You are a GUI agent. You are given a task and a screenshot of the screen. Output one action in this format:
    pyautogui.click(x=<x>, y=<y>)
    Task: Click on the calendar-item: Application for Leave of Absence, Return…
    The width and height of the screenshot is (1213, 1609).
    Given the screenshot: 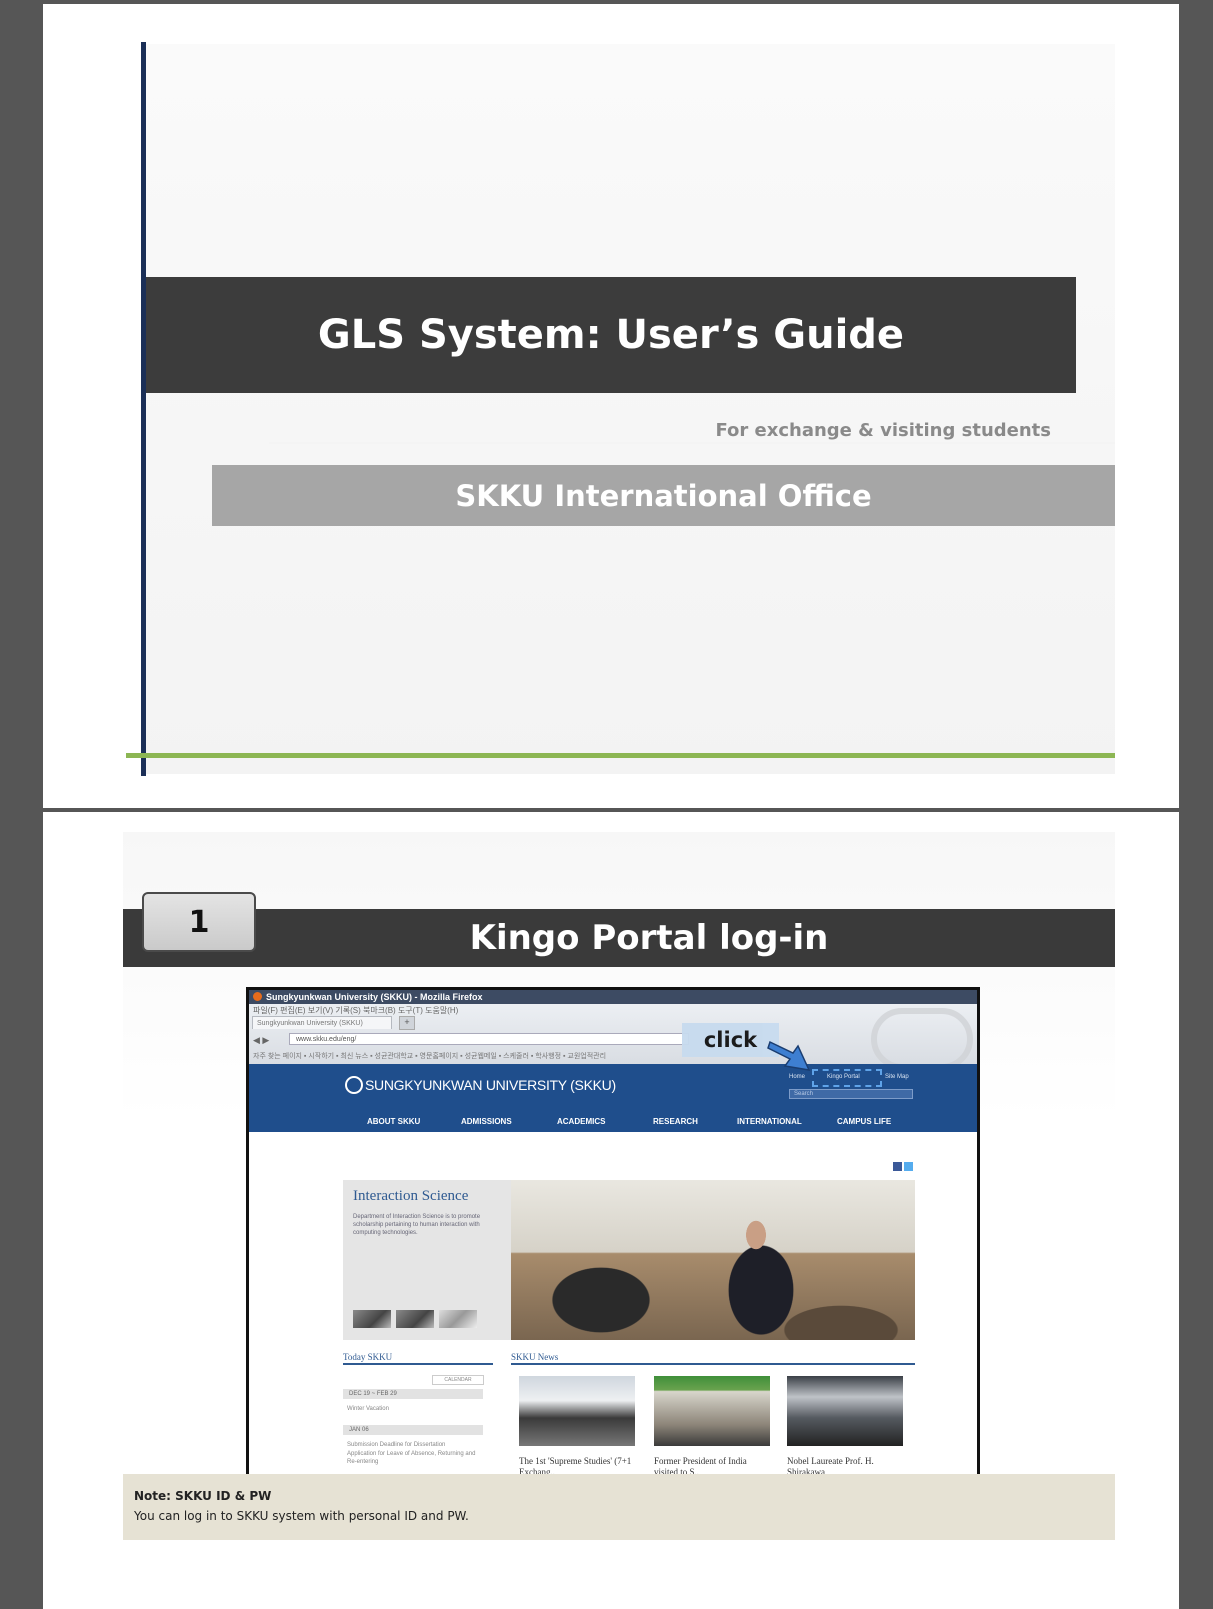 What is the action you would take?
    pyautogui.click(x=415, y=1458)
    